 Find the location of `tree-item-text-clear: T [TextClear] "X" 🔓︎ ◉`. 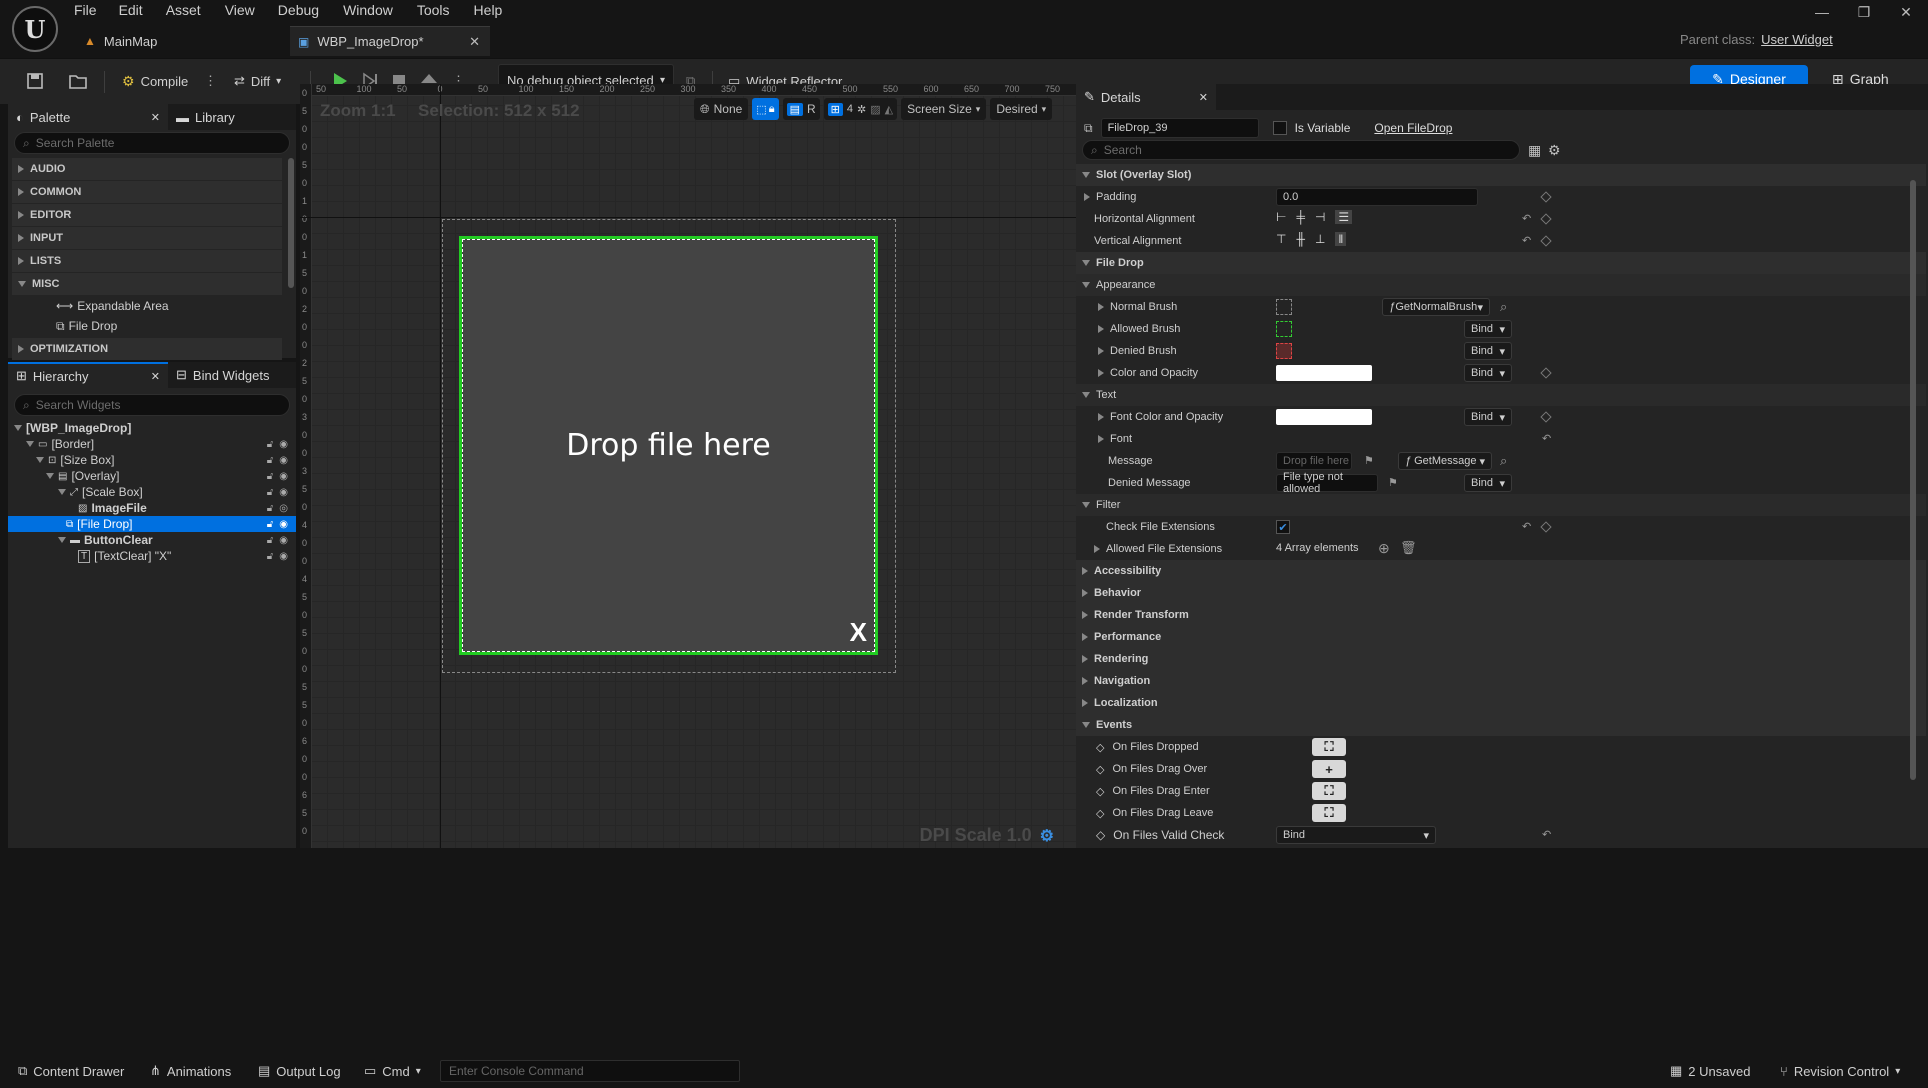

tree-item-text-clear: T [TextClear] "X" 🔓︎ ◉ is located at coordinates (154, 556).